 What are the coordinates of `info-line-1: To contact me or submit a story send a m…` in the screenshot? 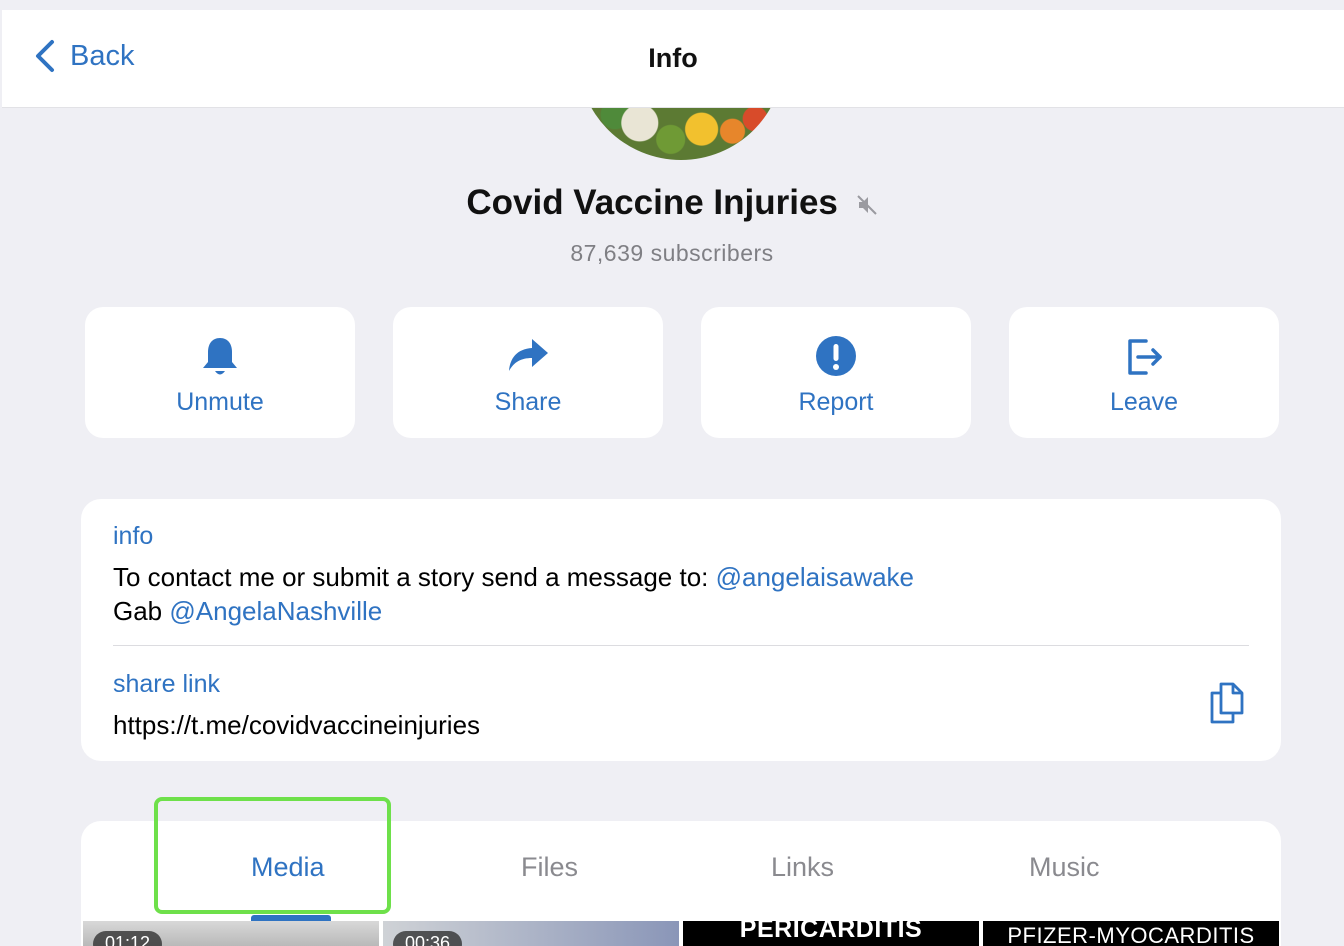 It's located at (513, 577).